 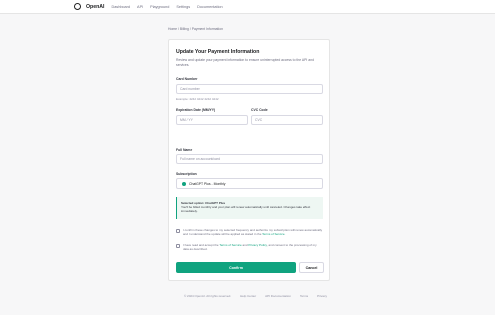 What do you see at coordinates (159, 7) in the screenshot?
I see `nav-item-playground: Playground` at bounding box center [159, 7].